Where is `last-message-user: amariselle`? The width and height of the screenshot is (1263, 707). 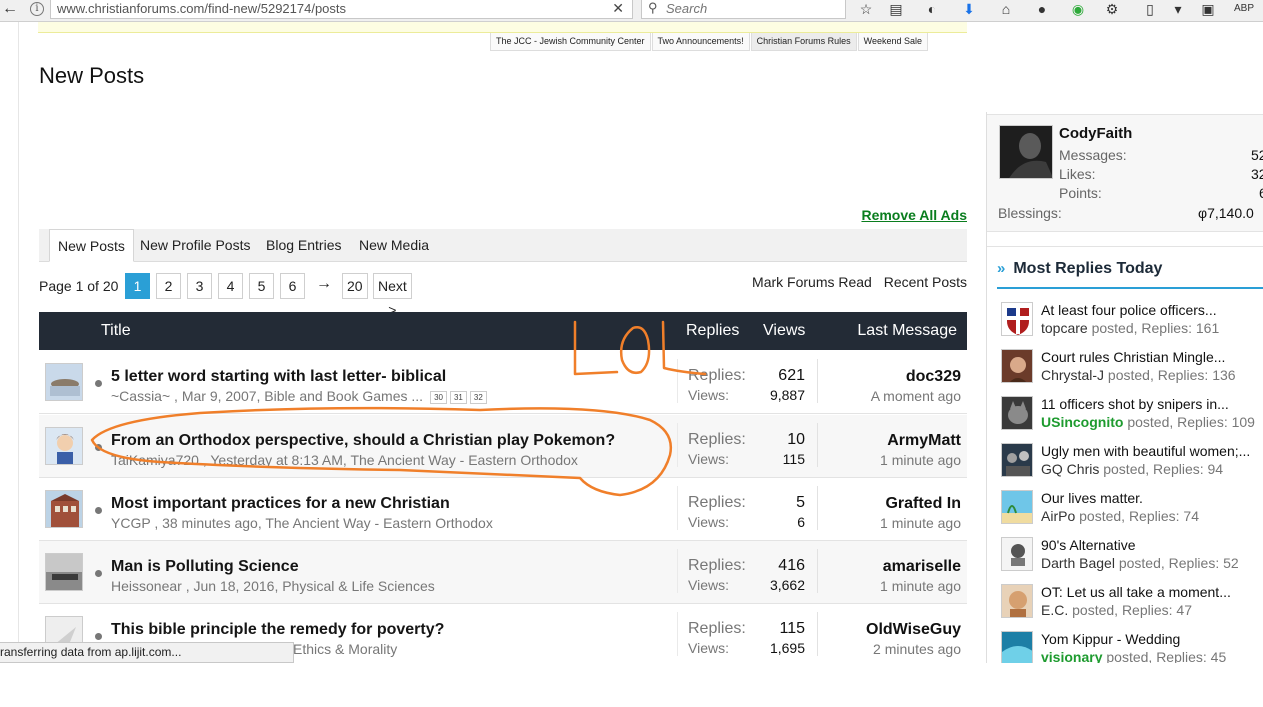 last-message-user: amariselle is located at coordinates (922, 567).